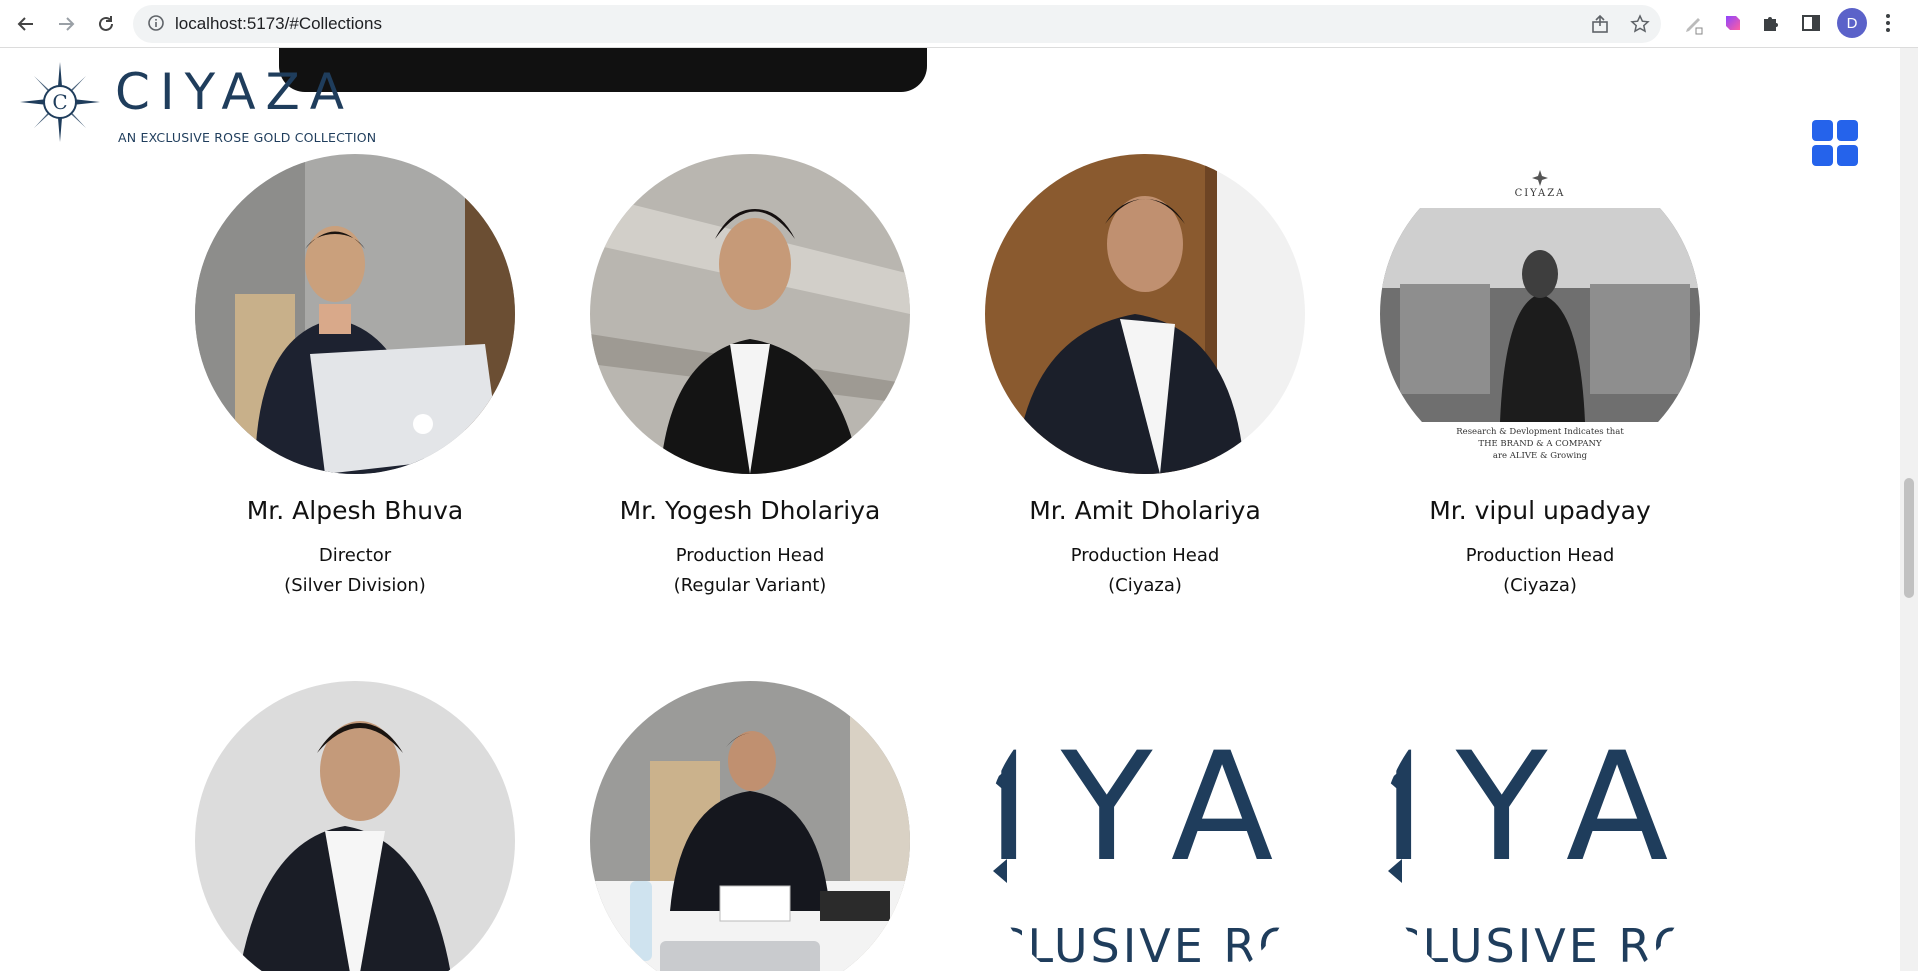 The width and height of the screenshot is (1918, 971). What do you see at coordinates (1694, 26) in the screenshot?
I see `pen-extension-icon` at bounding box center [1694, 26].